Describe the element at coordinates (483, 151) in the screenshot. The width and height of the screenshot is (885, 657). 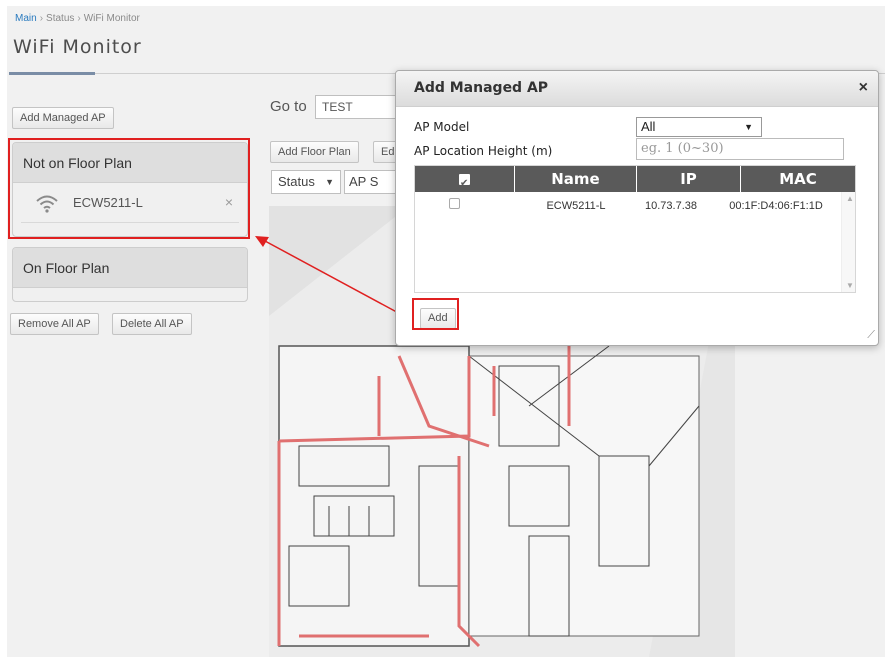
I see `ap-location-height-label: AP Location Height (m)` at that location.